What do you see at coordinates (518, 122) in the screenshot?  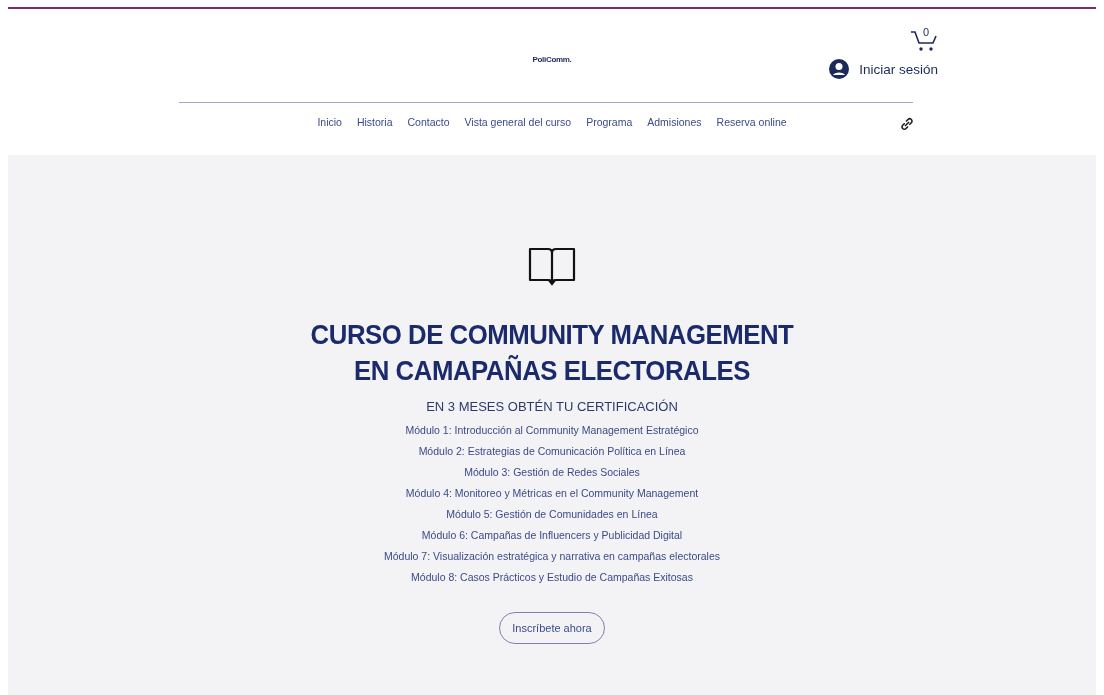 I see `nav-link: Vista general del curso` at bounding box center [518, 122].